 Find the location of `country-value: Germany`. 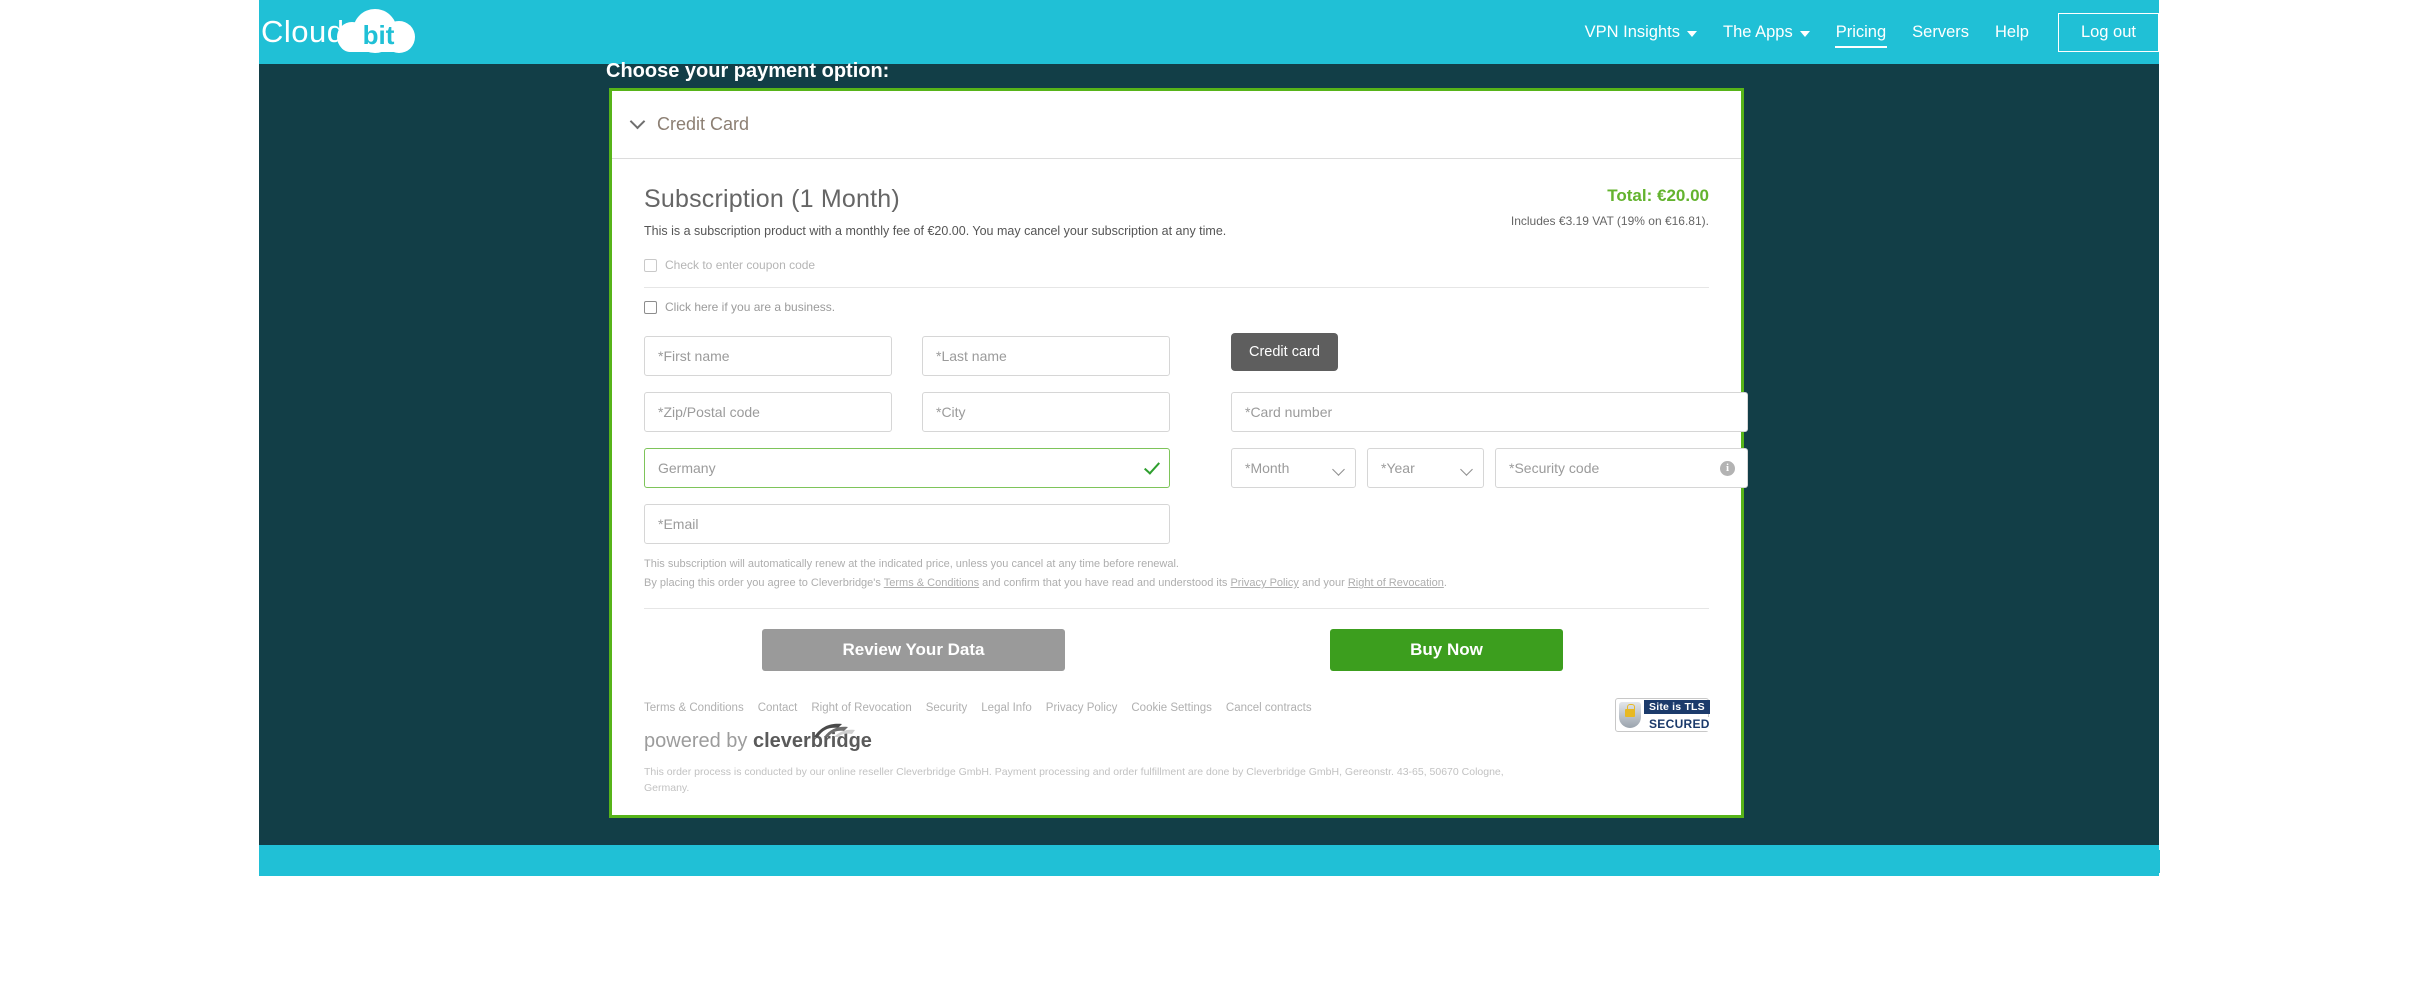

country-value: Germany is located at coordinates (687, 468).